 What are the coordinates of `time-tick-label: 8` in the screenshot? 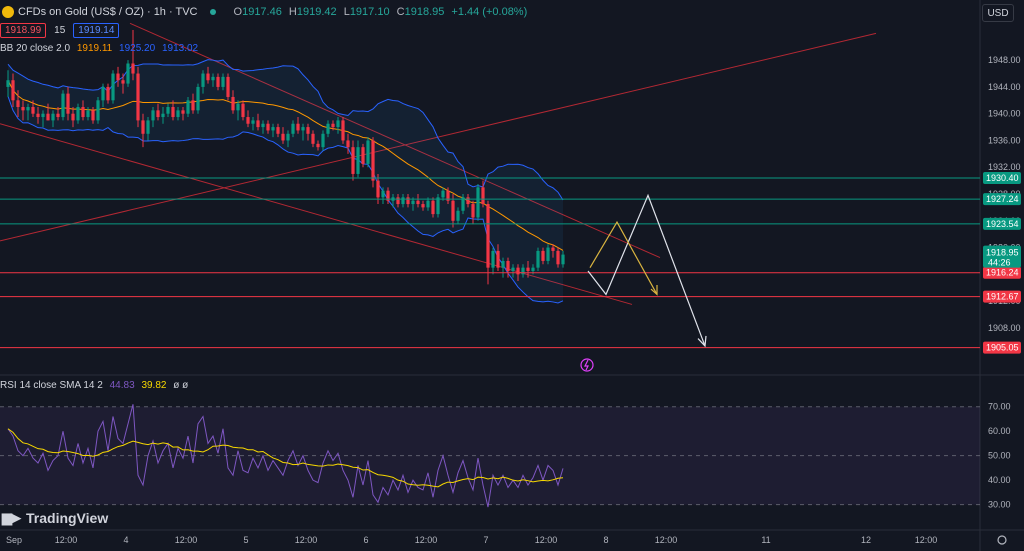 It's located at (605, 540).